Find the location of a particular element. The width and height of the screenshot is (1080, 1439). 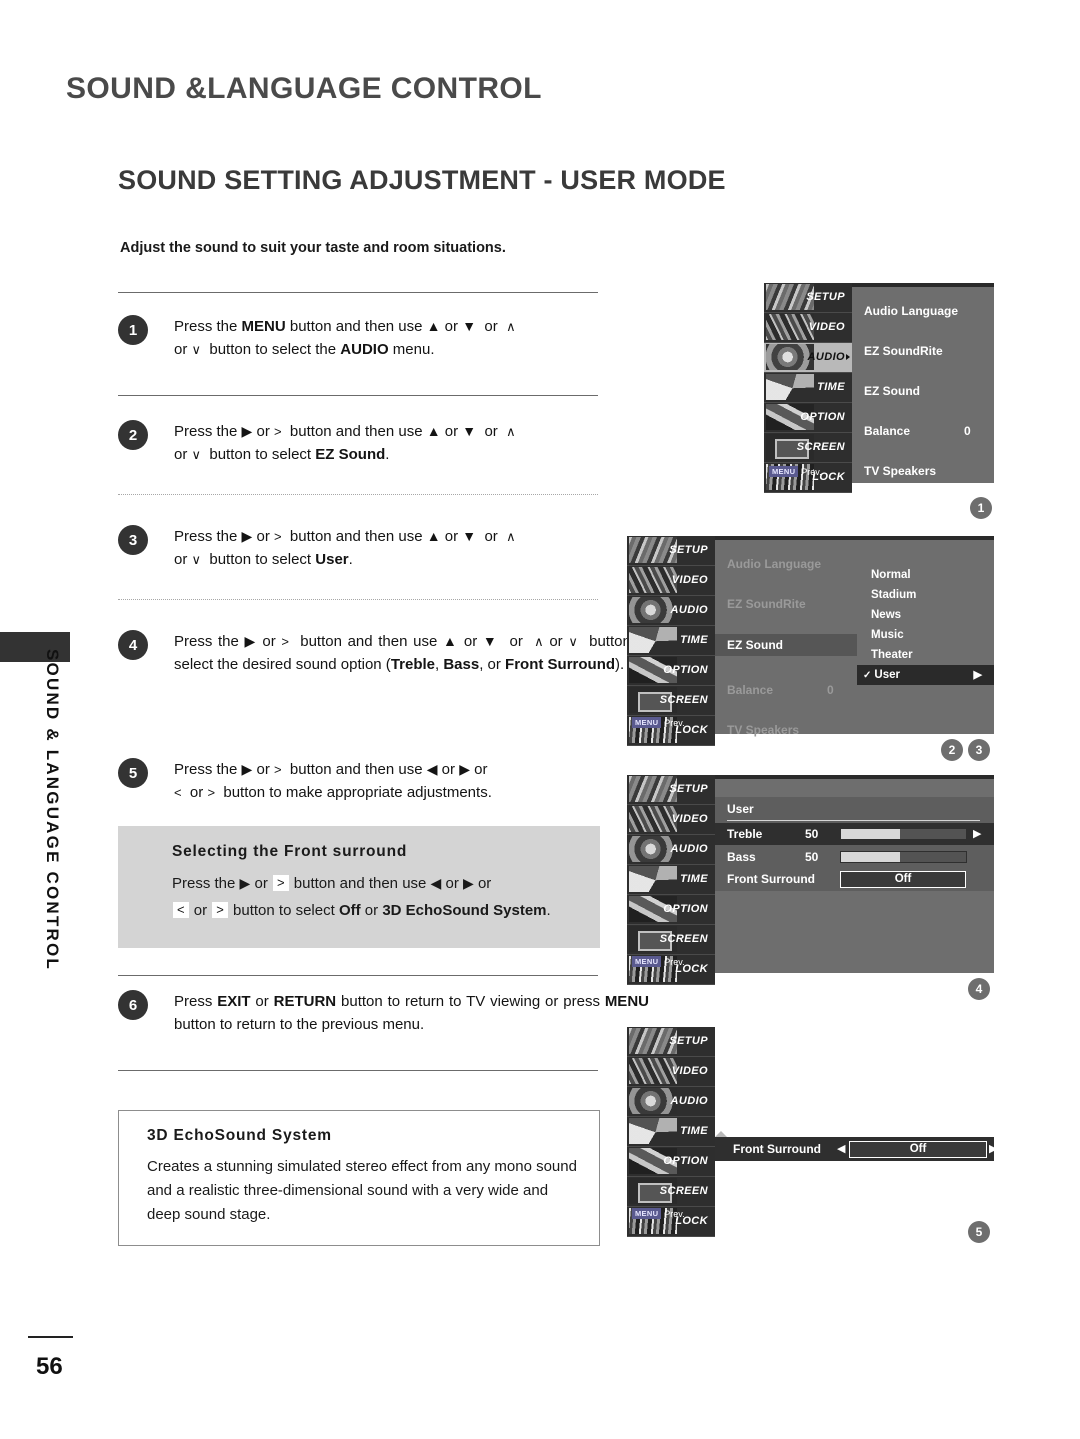

step-4-badge: 4 is located at coordinates (133, 645).